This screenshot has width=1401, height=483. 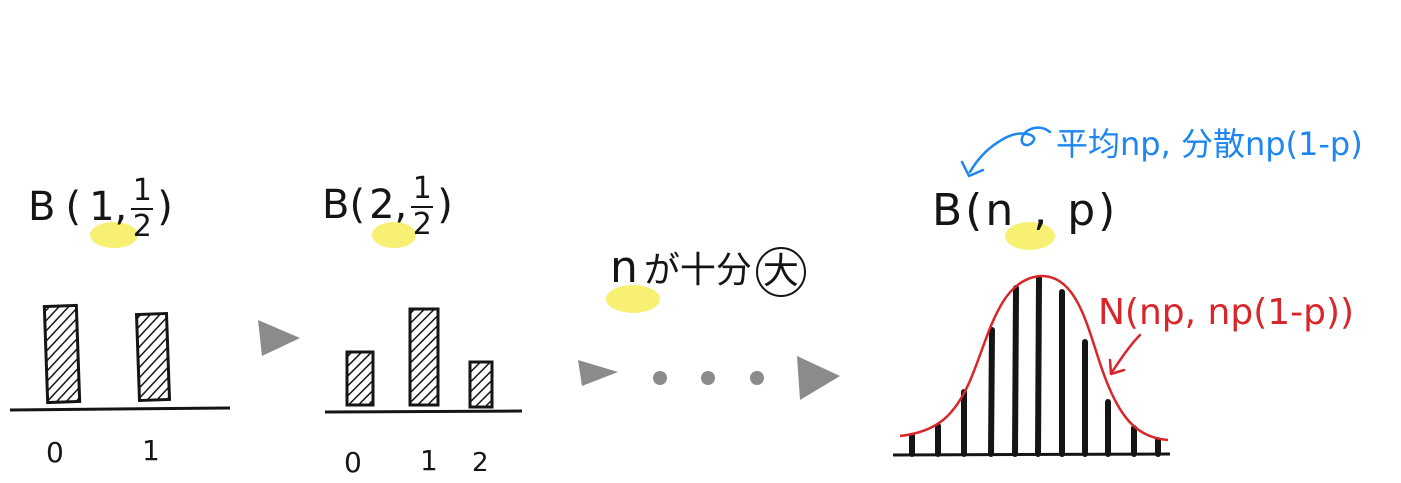 I want to click on panel1-tick-1: 1, so click(x=151, y=450).